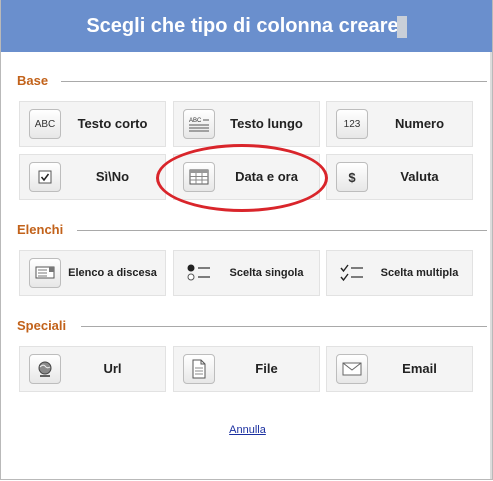 Image resolution: width=493 pixels, height=481 pixels. I want to click on section-divider-base, so click(274, 81).